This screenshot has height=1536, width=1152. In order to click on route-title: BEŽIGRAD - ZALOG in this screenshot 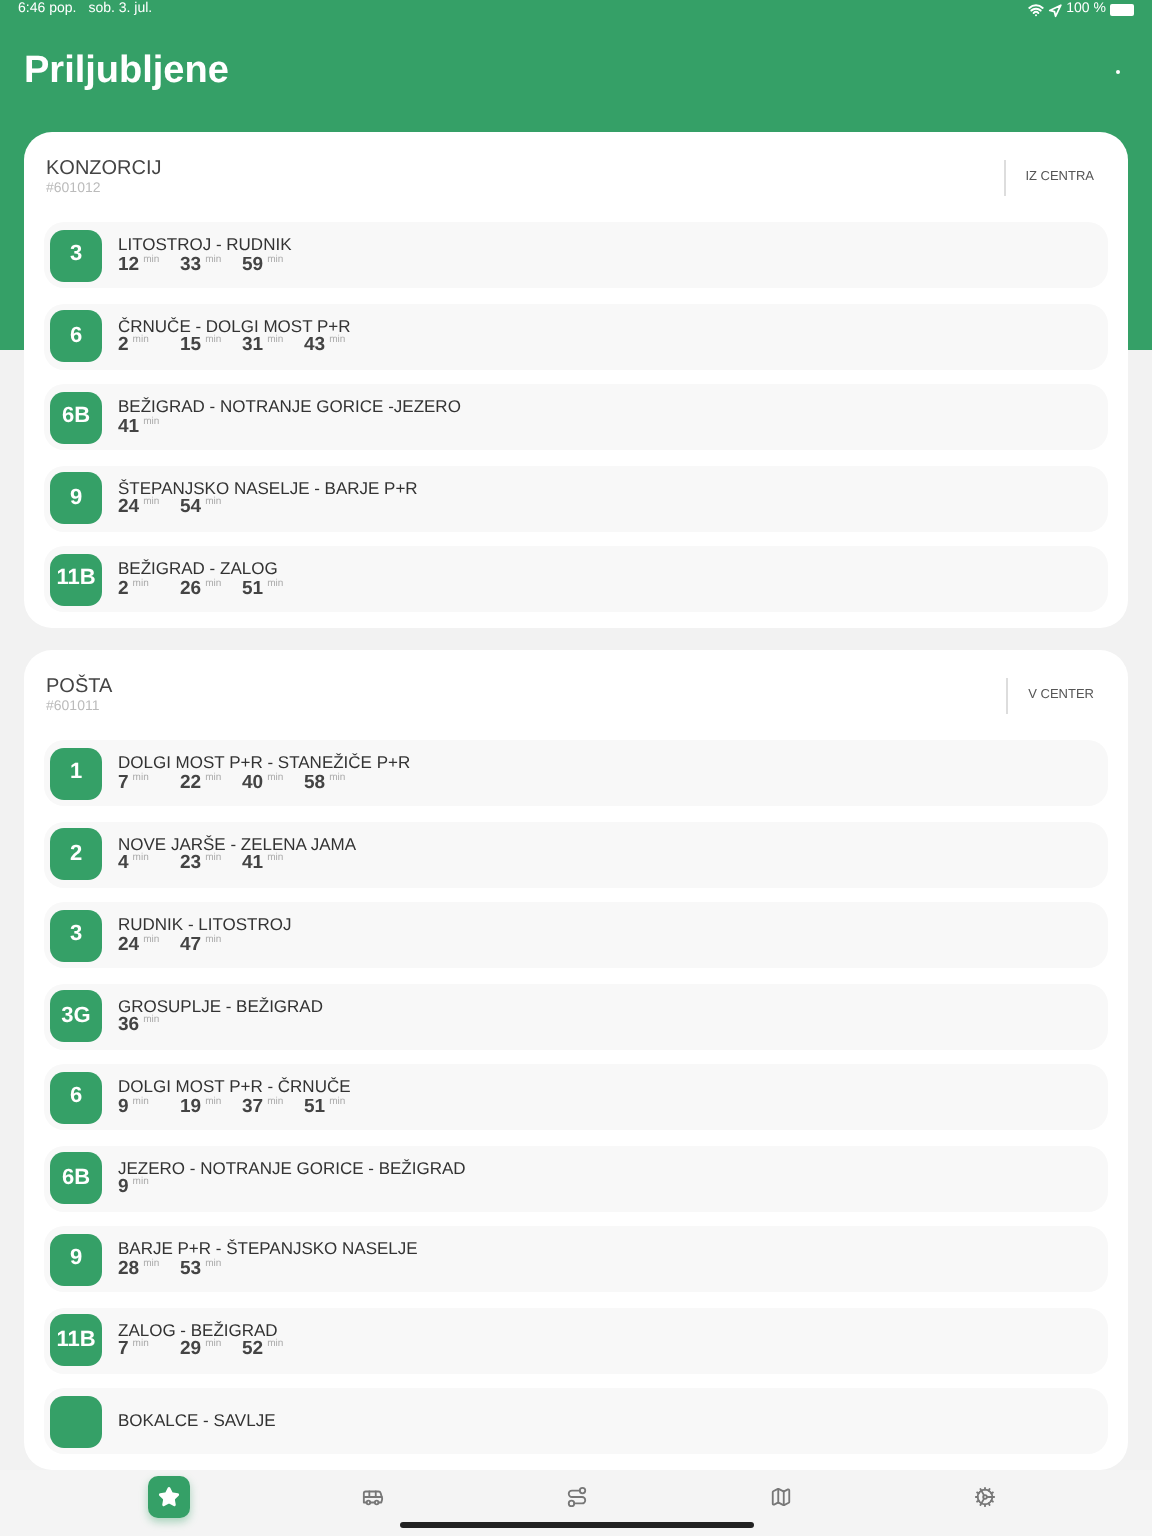, I will do `click(199, 568)`.